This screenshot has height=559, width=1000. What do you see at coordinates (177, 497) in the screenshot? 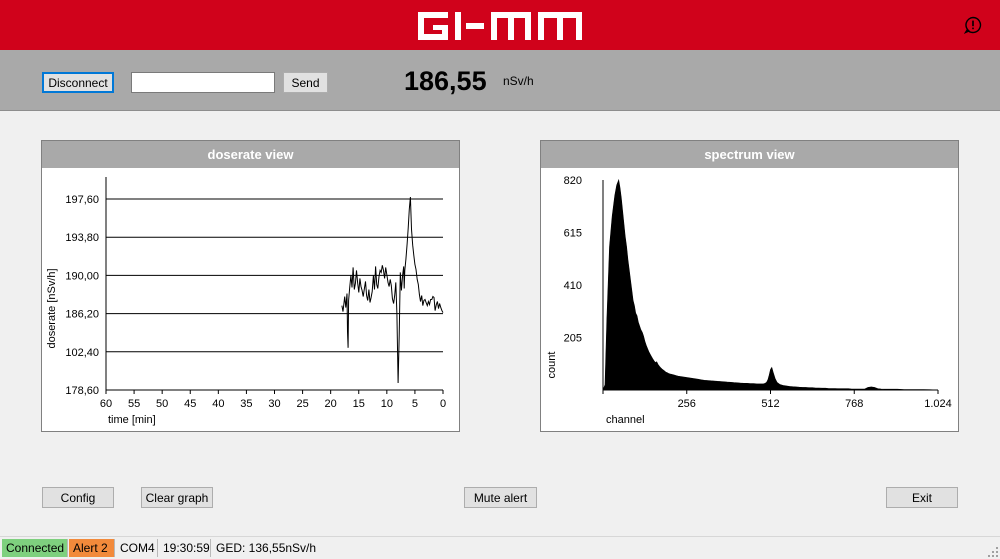
I see `clear-graph-button: Clear graph` at bounding box center [177, 497].